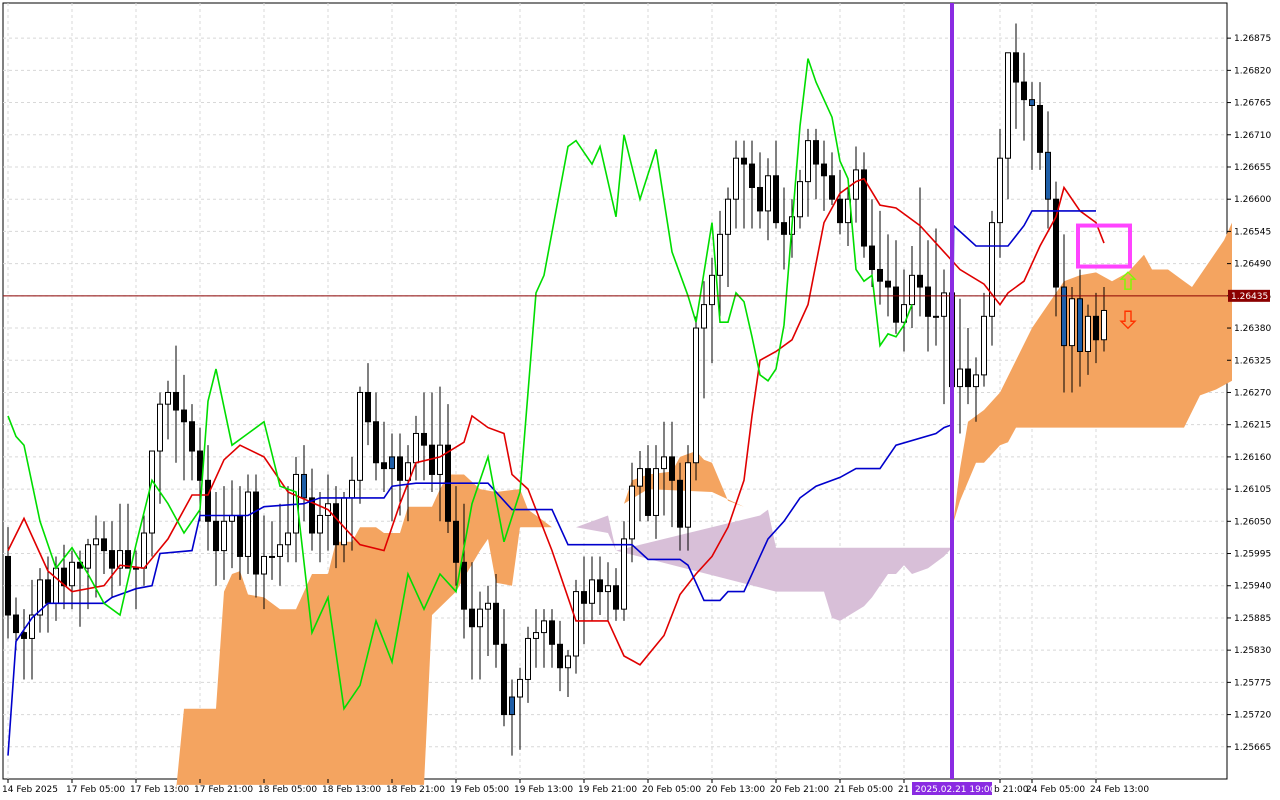 This screenshot has width=1280, height=800. I want to click on y-tick-label: 1.26105, so click(1252, 490).